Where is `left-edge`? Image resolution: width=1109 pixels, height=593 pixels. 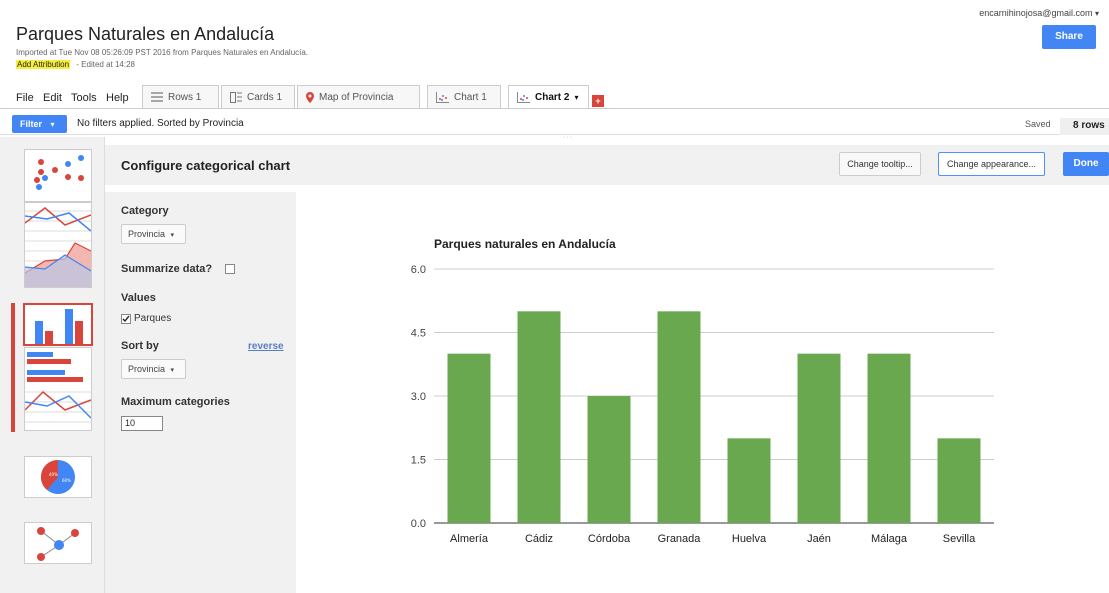 left-edge is located at coordinates (5, 365).